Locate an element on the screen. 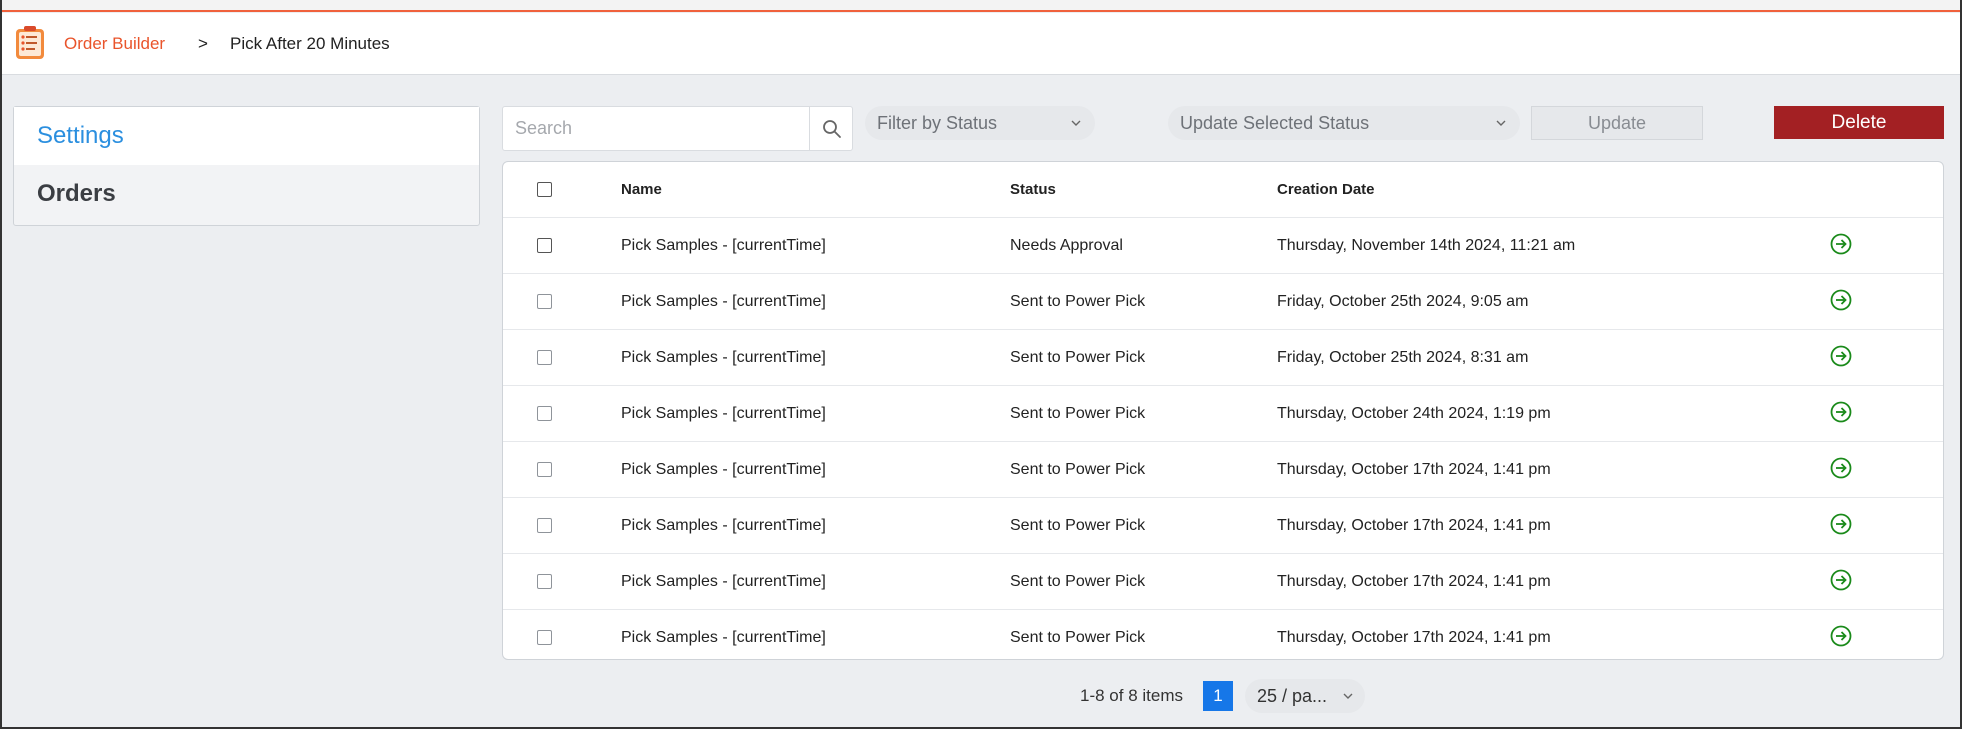 The height and width of the screenshot is (729, 1962). sidebar: Settings Orders is located at coordinates (246, 166).